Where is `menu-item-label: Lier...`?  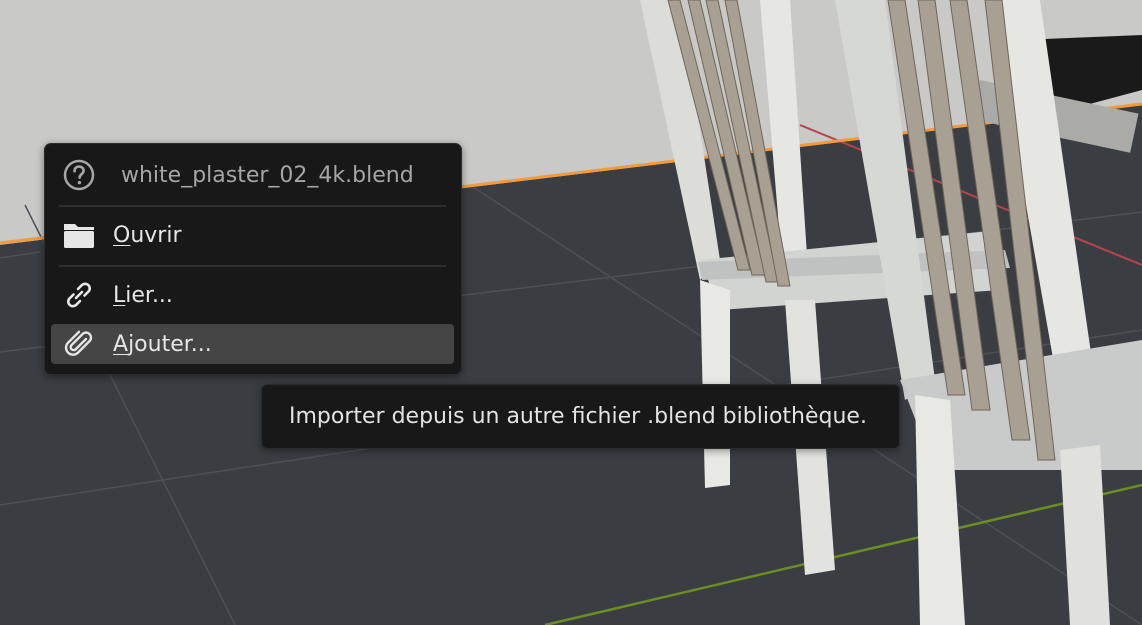 menu-item-label: Lier... is located at coordinates (143, 295).